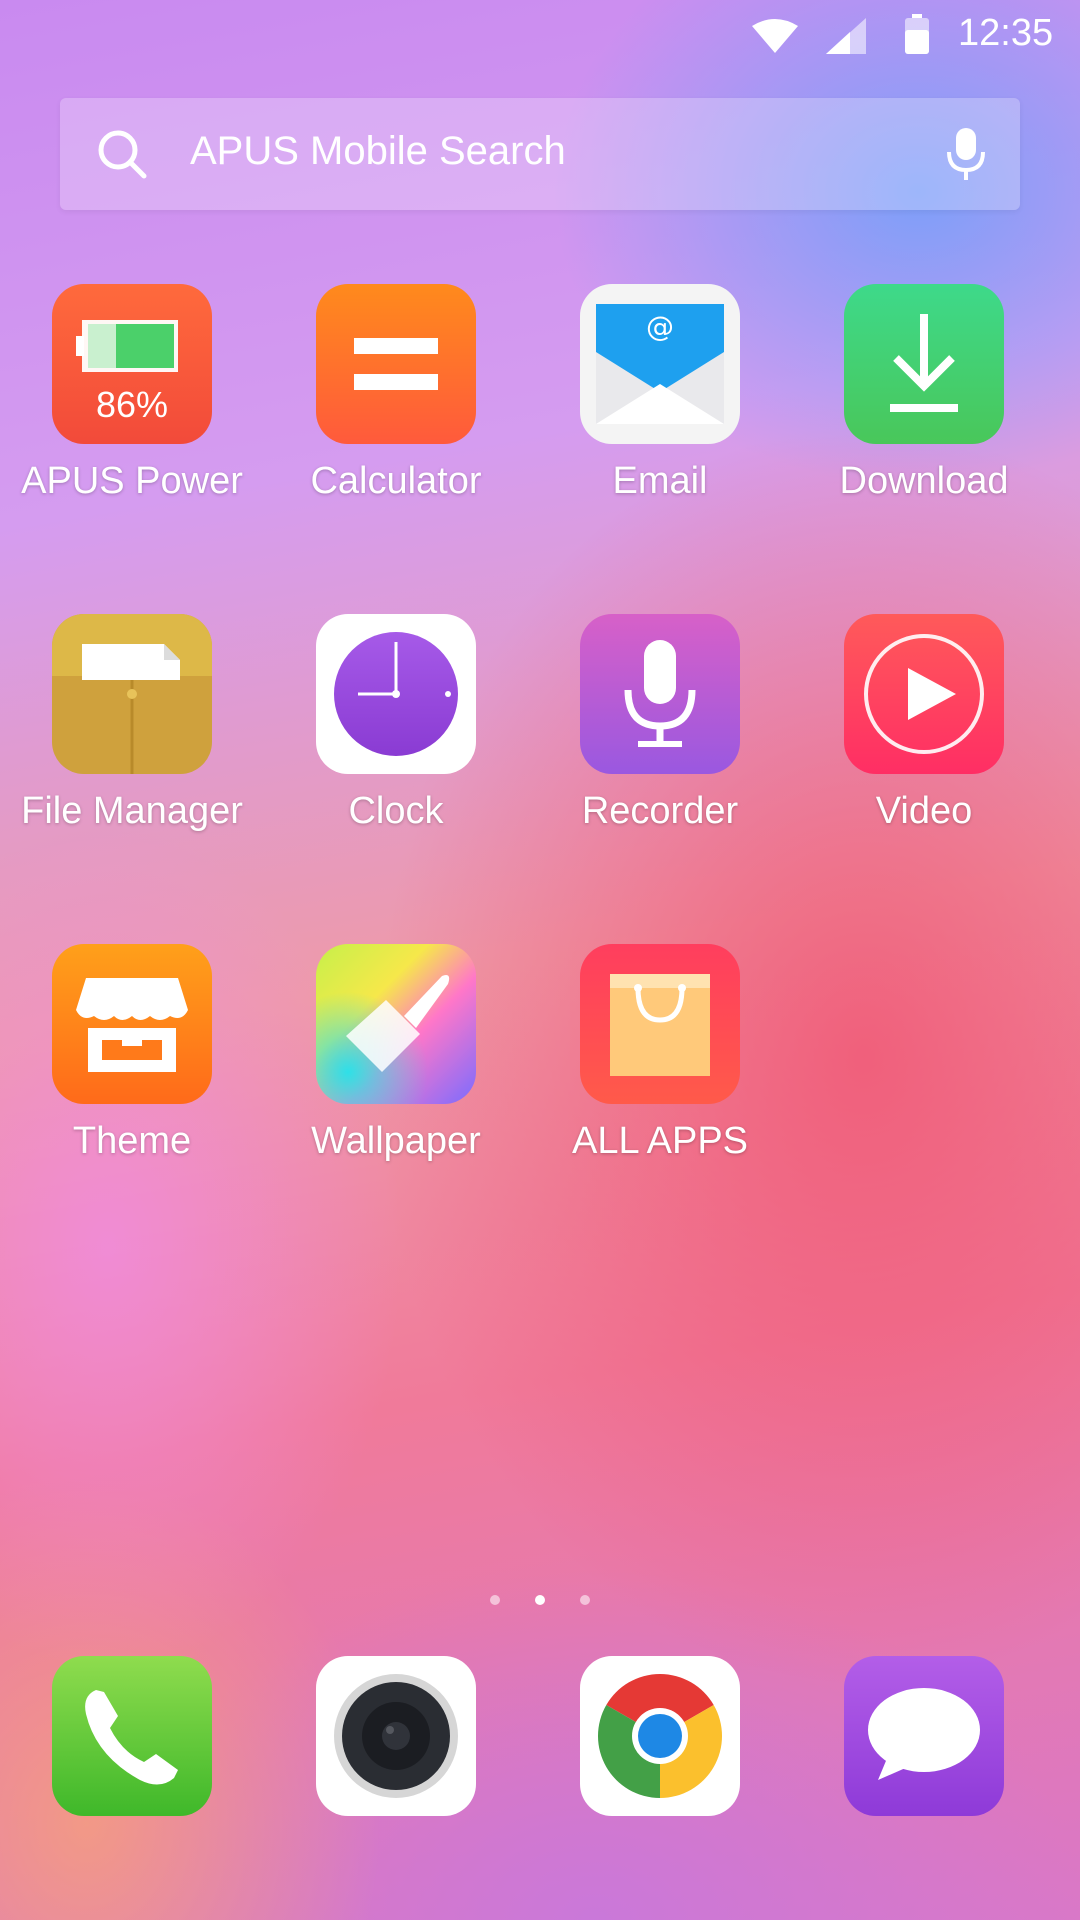 The image size is (1080, 1920). Describe the element at coordinates (378, 151) in the screenshot. I see `search-placeholder: APUS Mobile Search` at that location.